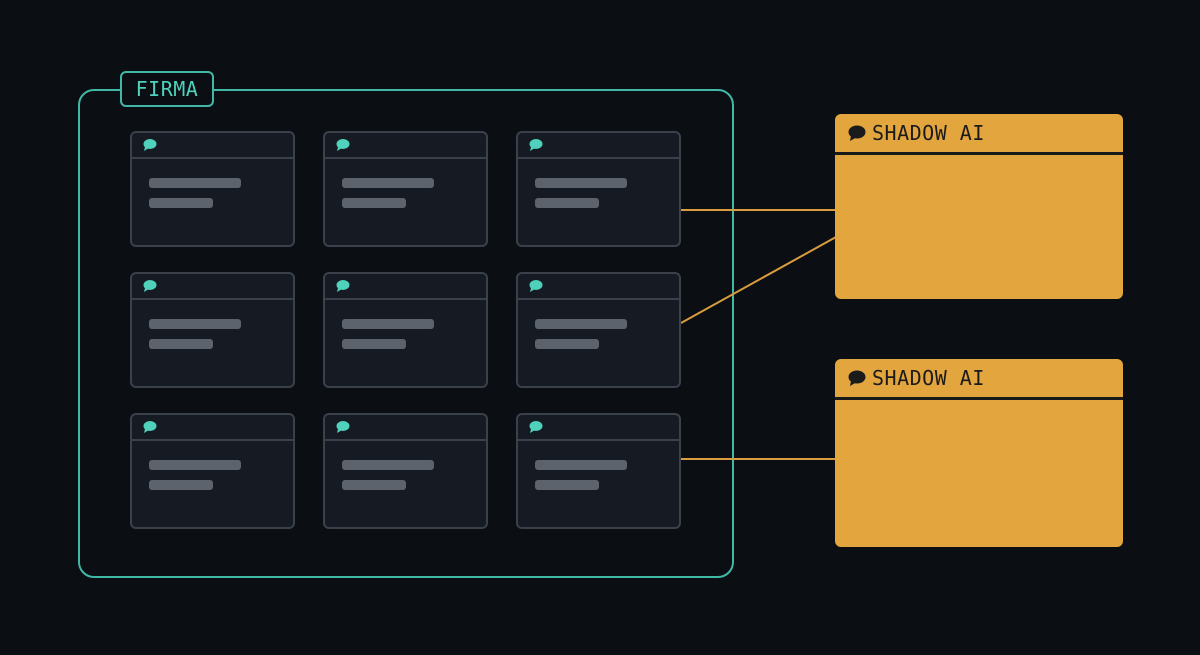 This screenshot has height=655, width=1200. What do you see at coordinates (758, 280) in the screenshot?
I see `connector-line` at bounding box center [758, 280].